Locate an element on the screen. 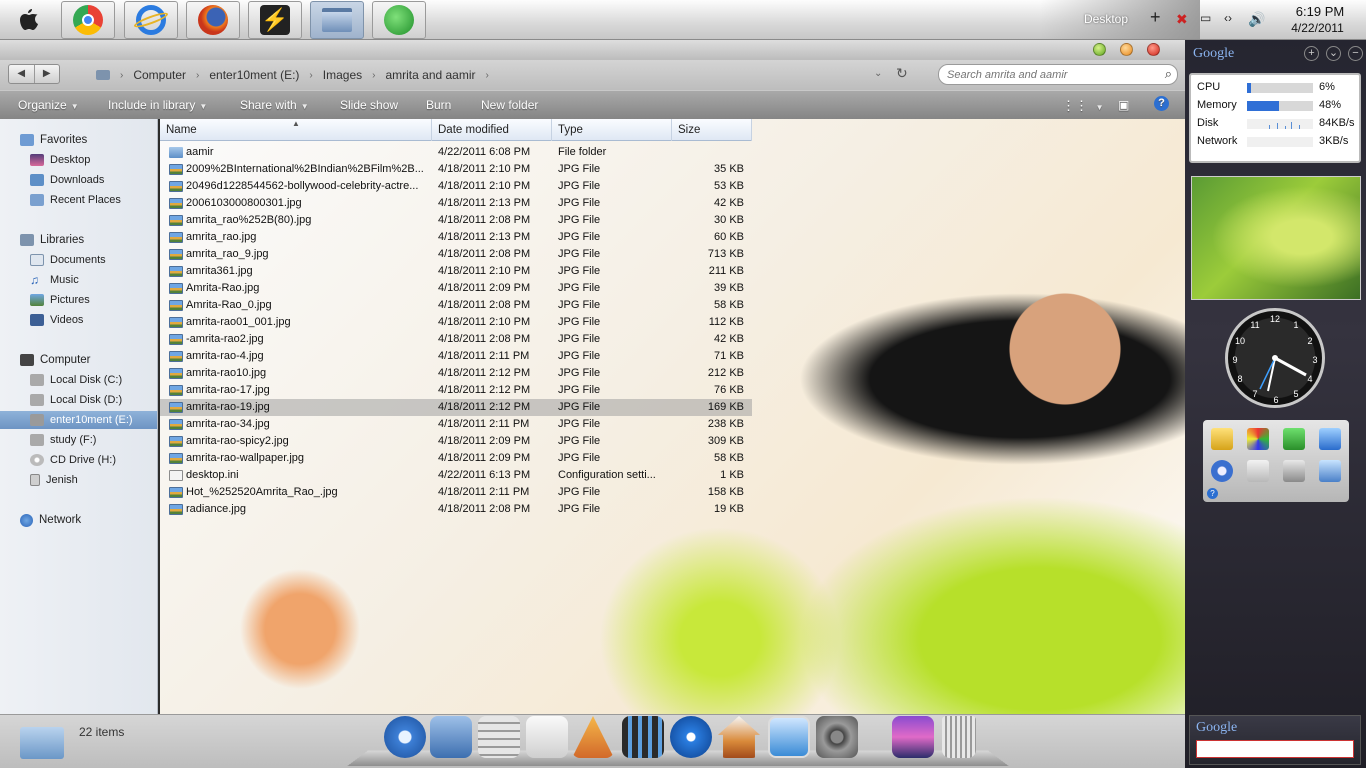  burn-button: Burn is located at coordinates (438, 105).